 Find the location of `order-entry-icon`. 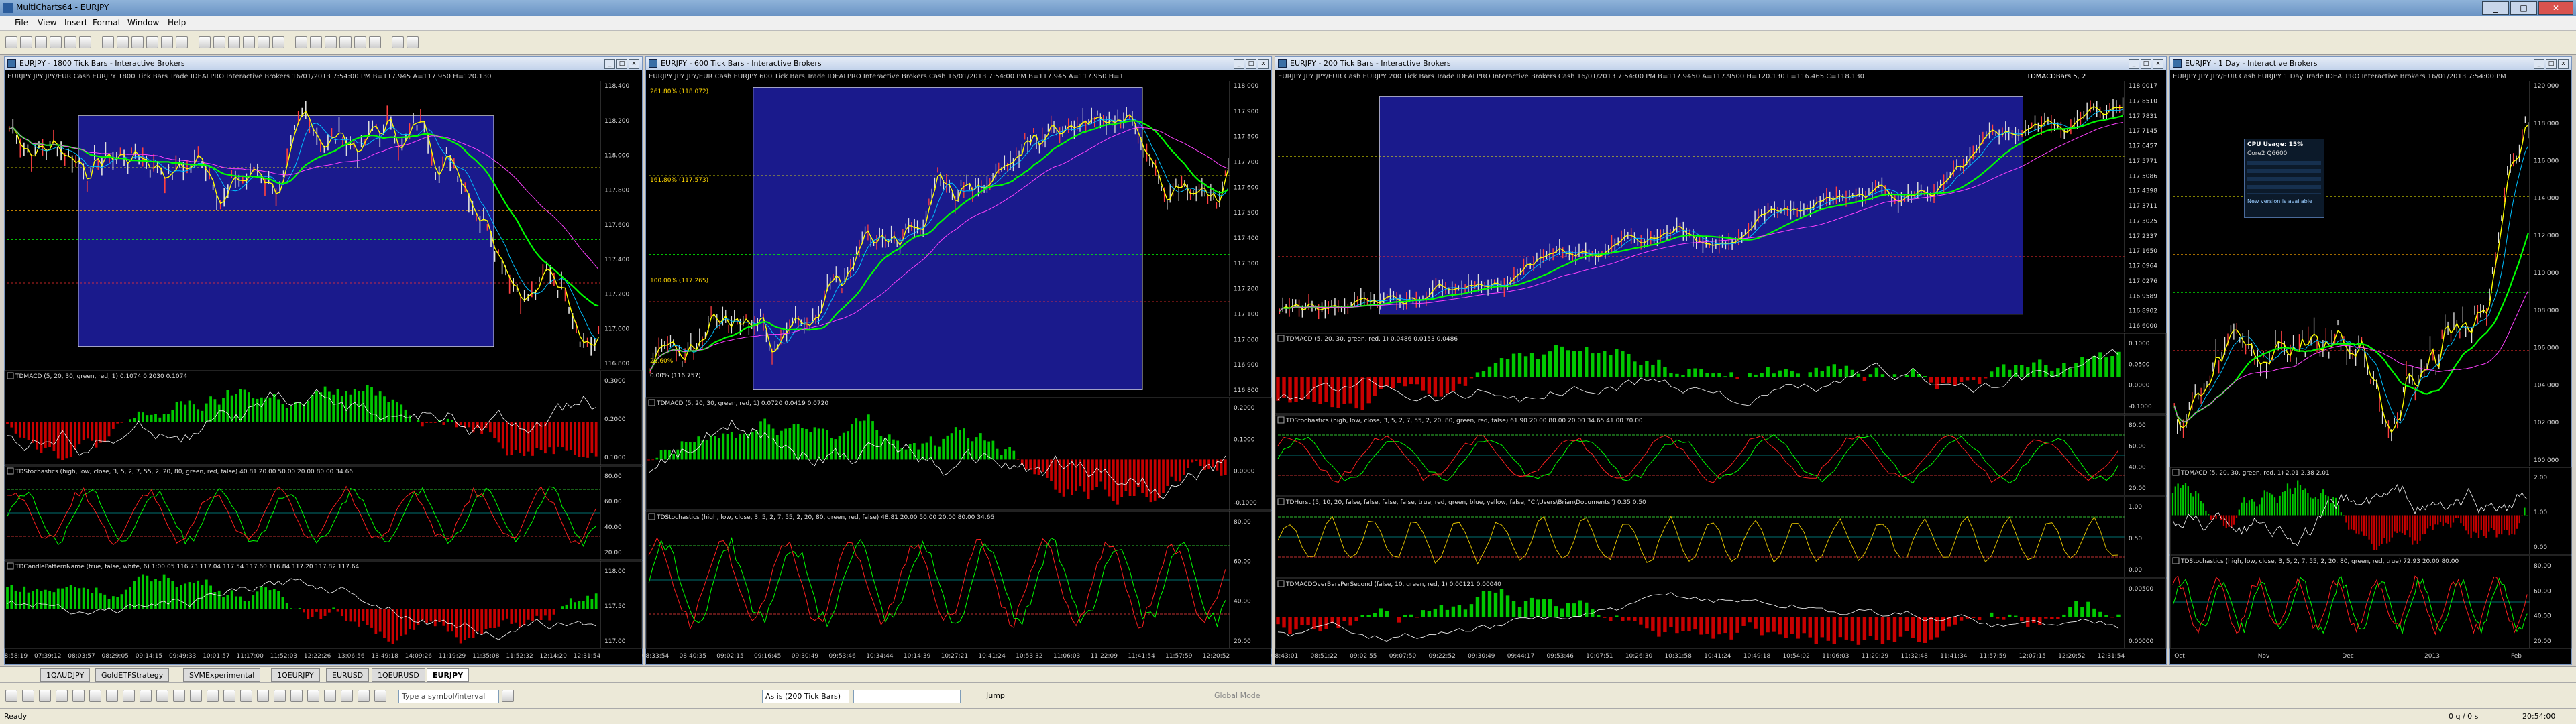

order-entry-icon is located at coordinates (398, 42).